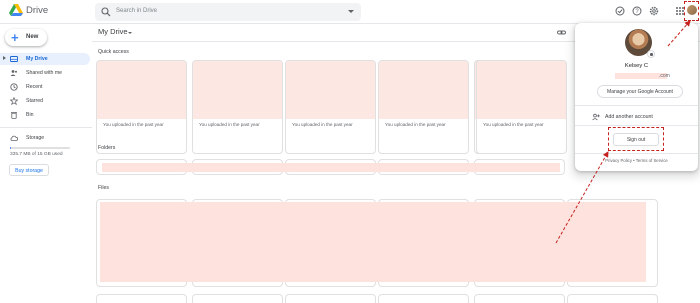  I want to click on app-title: Drive, so click(37, 10).